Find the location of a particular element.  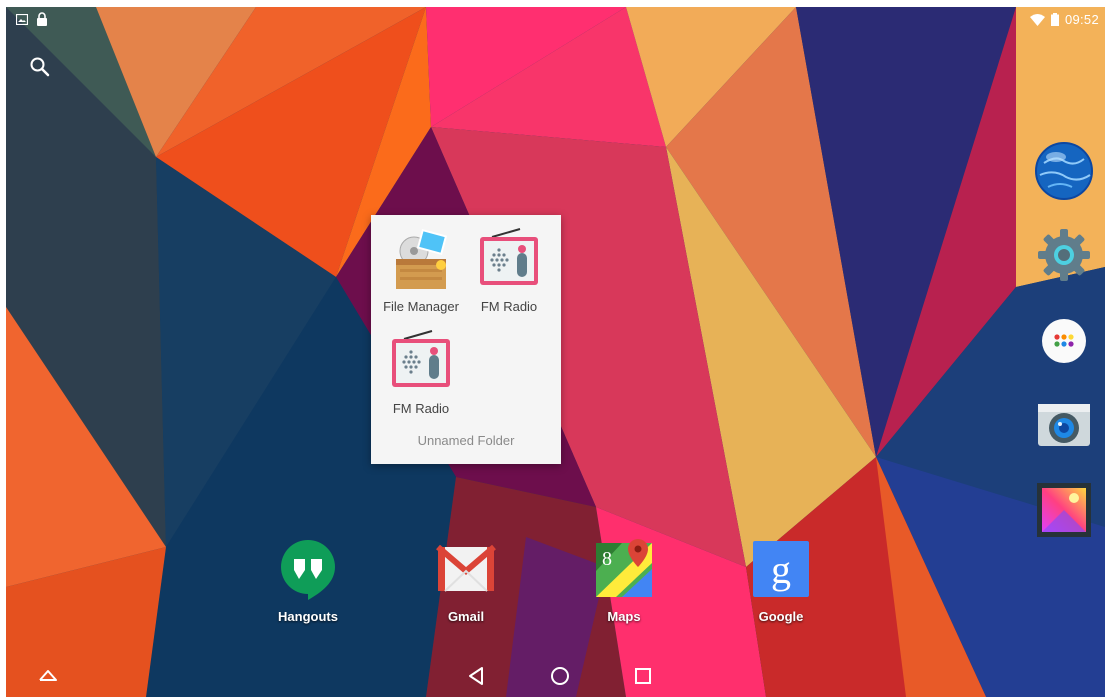

camera-icon is located at coordinates (1064, 425).